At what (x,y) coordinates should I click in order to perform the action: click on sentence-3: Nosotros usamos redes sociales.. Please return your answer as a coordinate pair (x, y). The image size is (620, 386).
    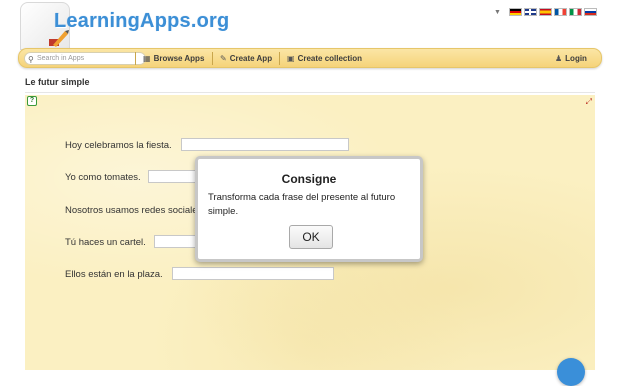
    Looking at the image, I should click on (135, 210).